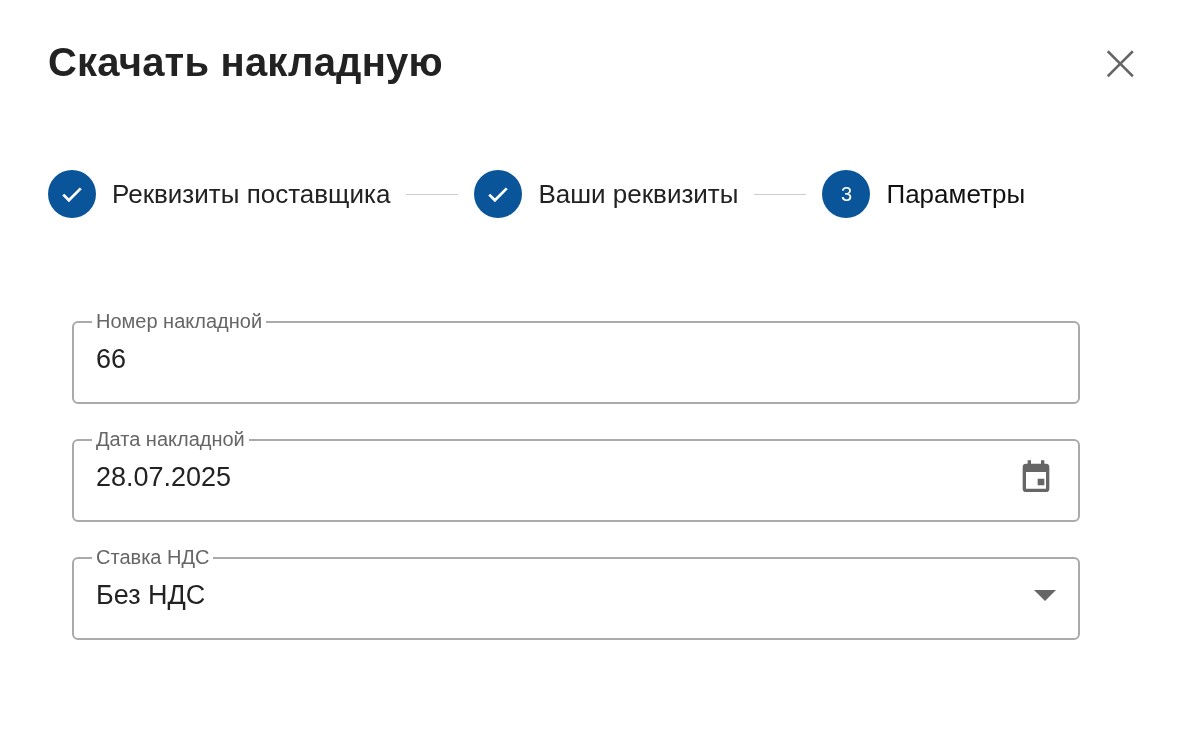 This screenshot has width=1200, height=750. Describe the element at coordinates (245, 62) in the screenshot. I see `dialog-title: Скачать накладную` at that location.